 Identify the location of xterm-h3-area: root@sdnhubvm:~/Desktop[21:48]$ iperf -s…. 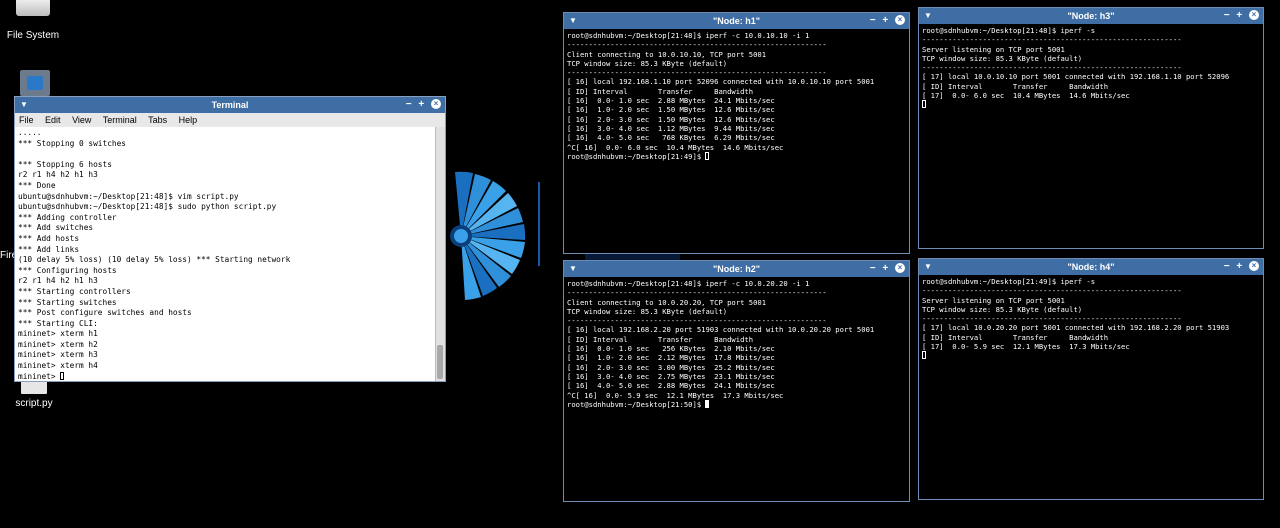
(1091, 68).